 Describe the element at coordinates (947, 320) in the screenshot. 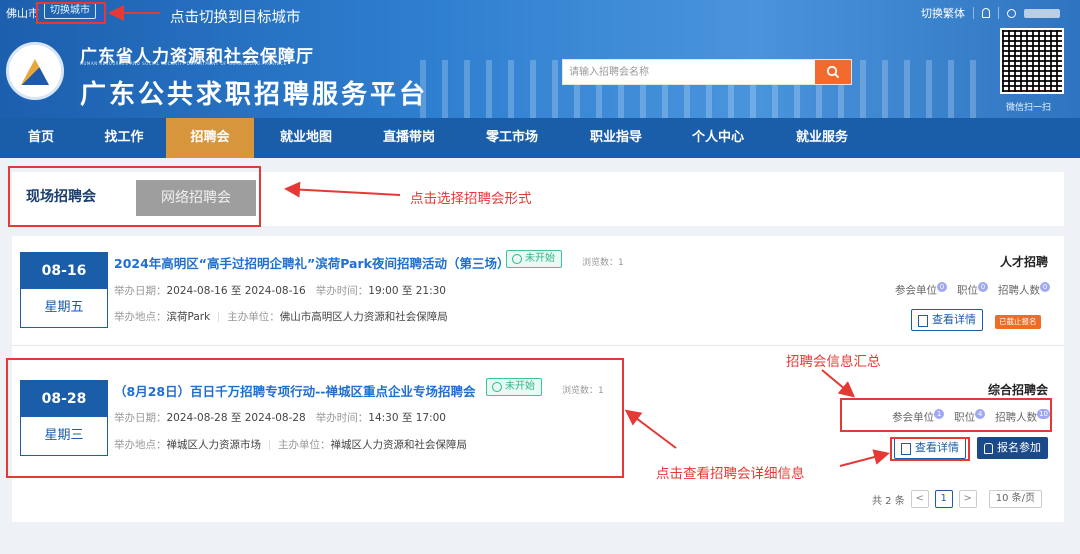

I see `view-detail-button: 查看详情` at that location.